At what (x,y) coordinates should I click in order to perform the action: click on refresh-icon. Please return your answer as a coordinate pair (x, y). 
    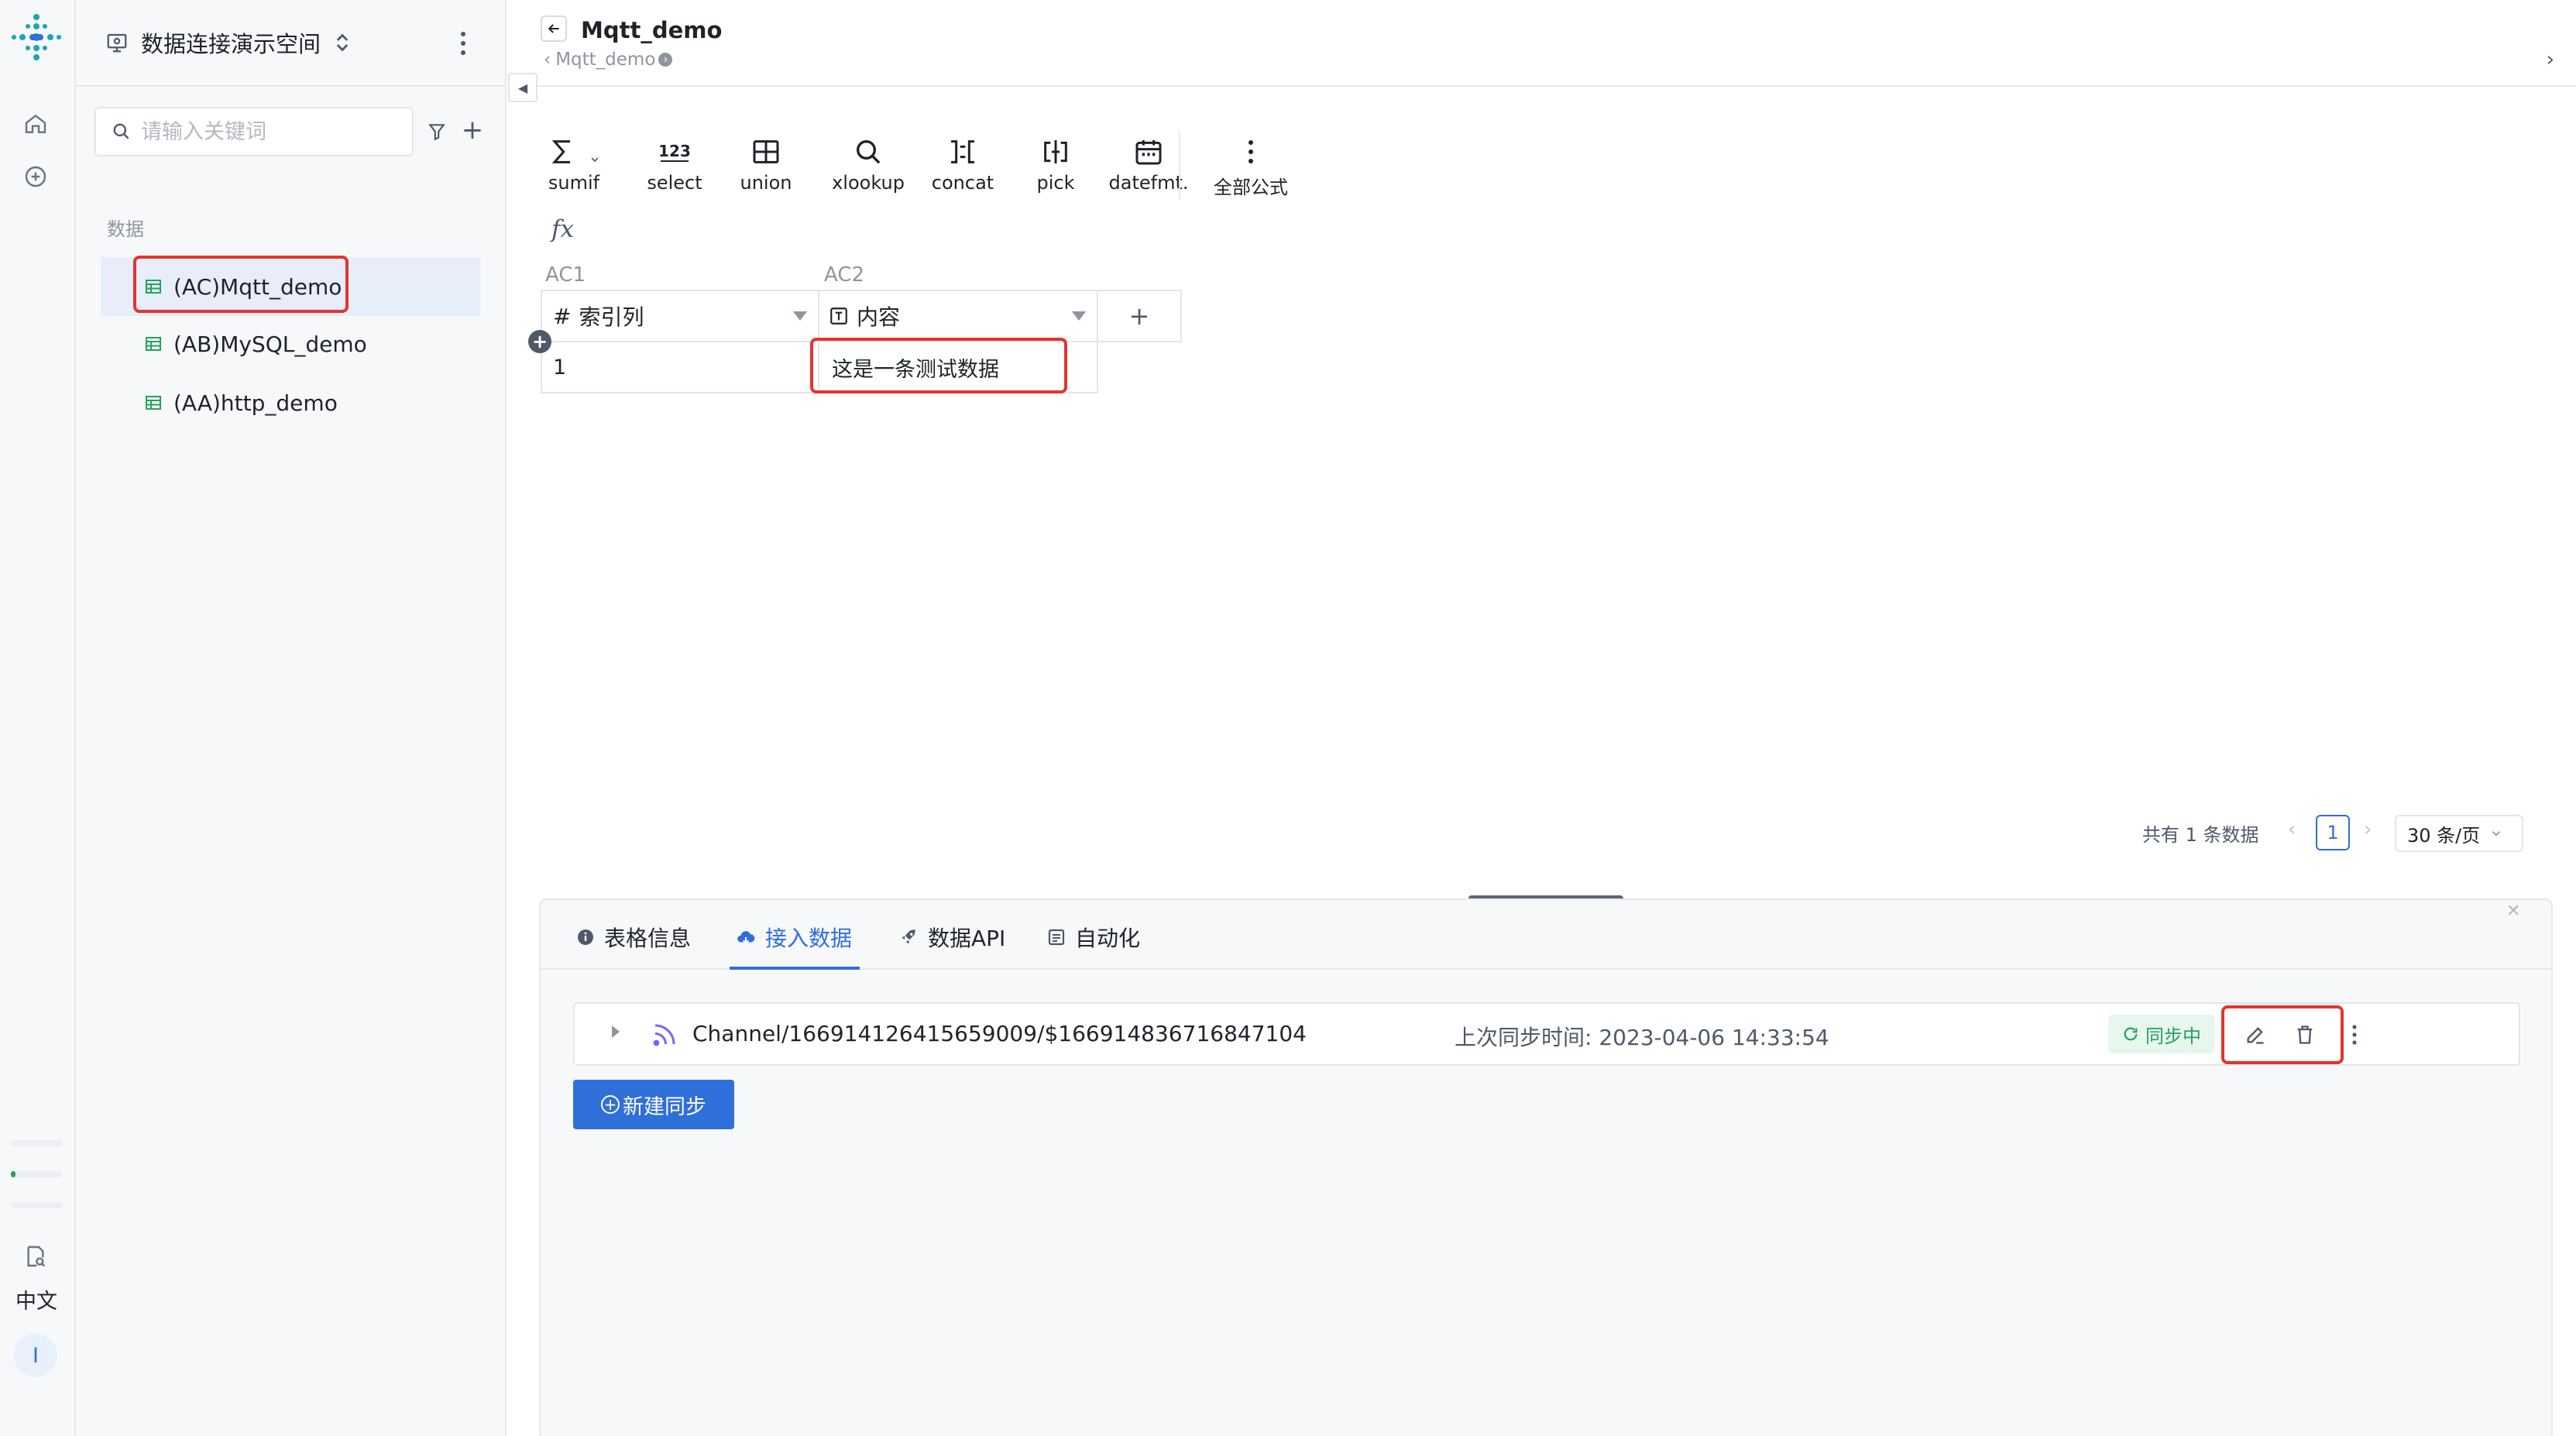
    Looking at the image, I should click on (2131, 1034).